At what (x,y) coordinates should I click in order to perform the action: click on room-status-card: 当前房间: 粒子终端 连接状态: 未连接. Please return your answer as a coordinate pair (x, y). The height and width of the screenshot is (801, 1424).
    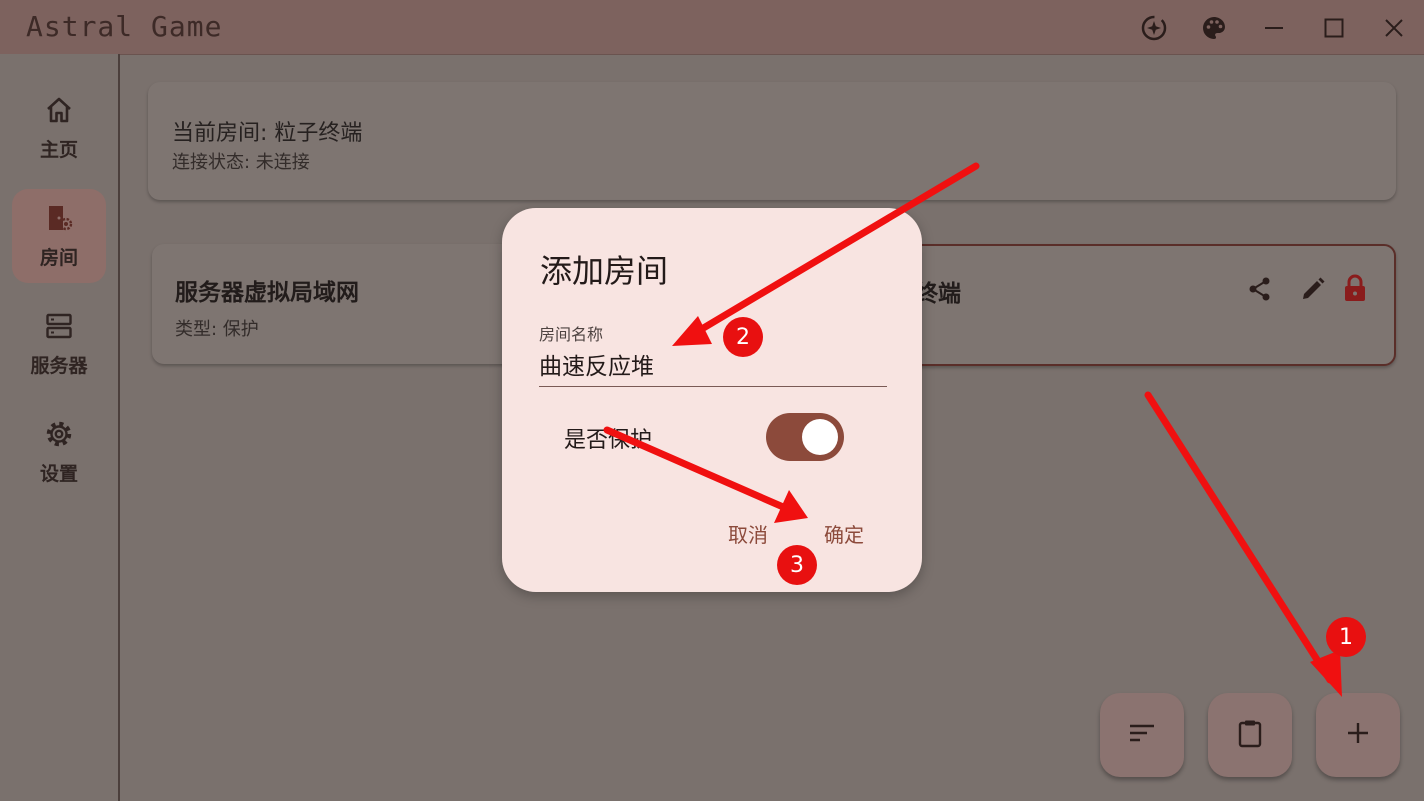
    Looking at the image, I should click on (772, 141).